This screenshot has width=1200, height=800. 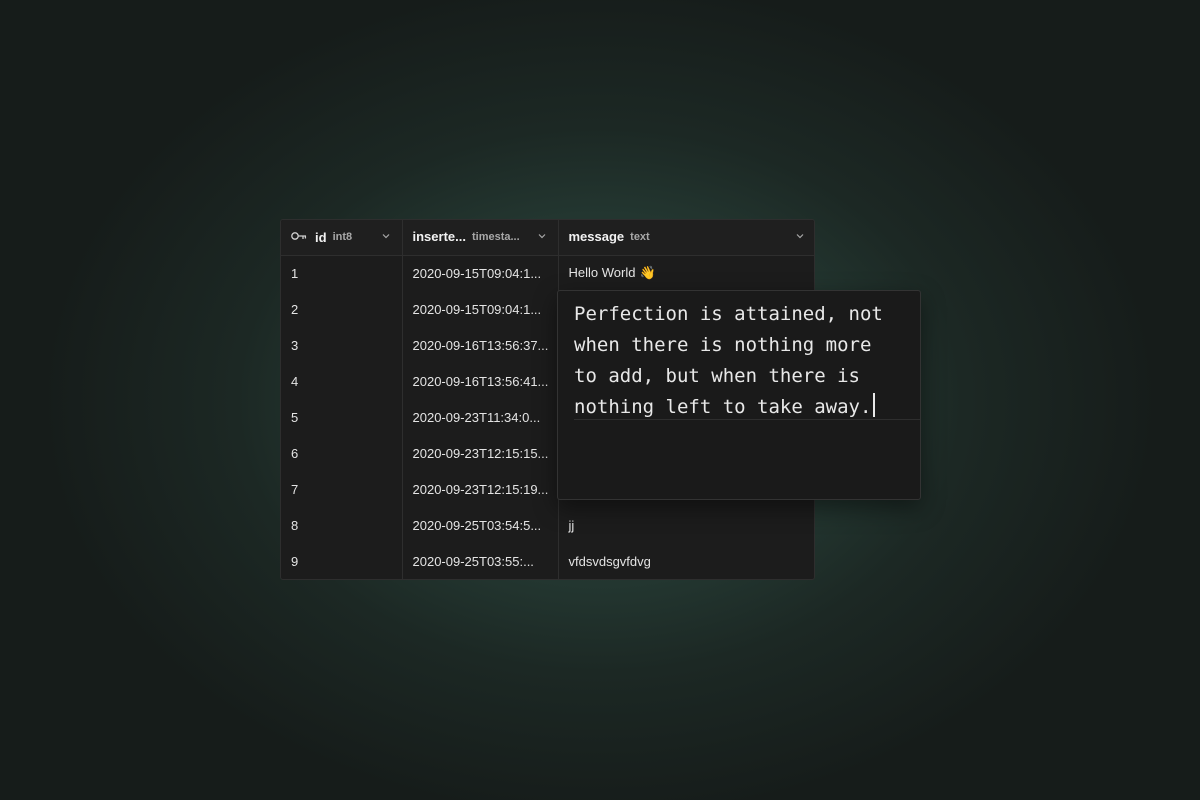 I want to click on cell-id: 4, so click(x=342, y=381).